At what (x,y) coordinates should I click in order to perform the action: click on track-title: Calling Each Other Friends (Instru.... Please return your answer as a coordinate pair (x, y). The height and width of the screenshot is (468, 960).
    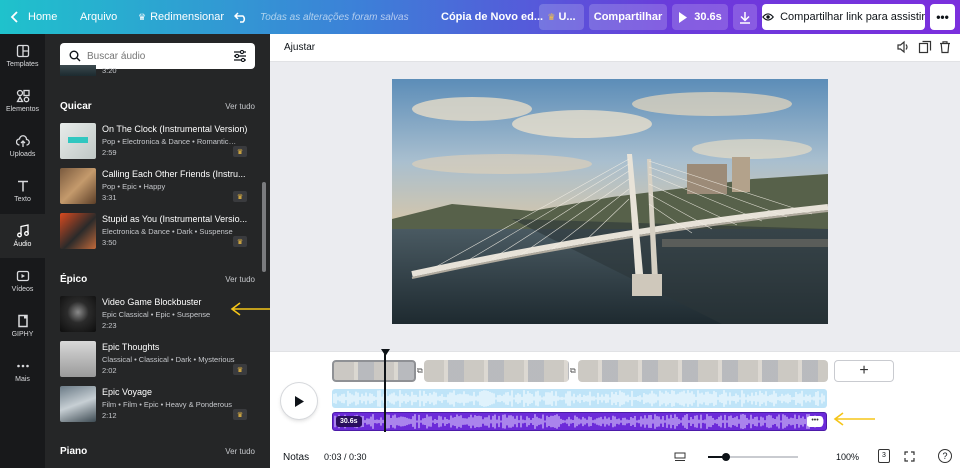
    Looking at the image, I should click on (174, 174).